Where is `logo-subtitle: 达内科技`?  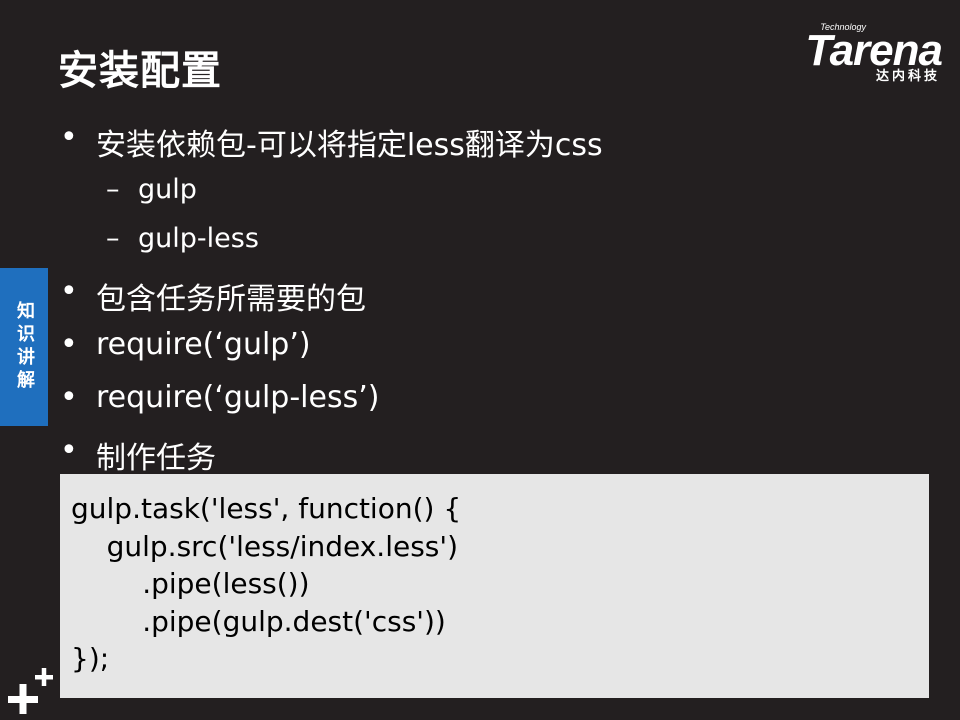 logo-subtitle: 达内科技 is located at coordinates (907, 76).